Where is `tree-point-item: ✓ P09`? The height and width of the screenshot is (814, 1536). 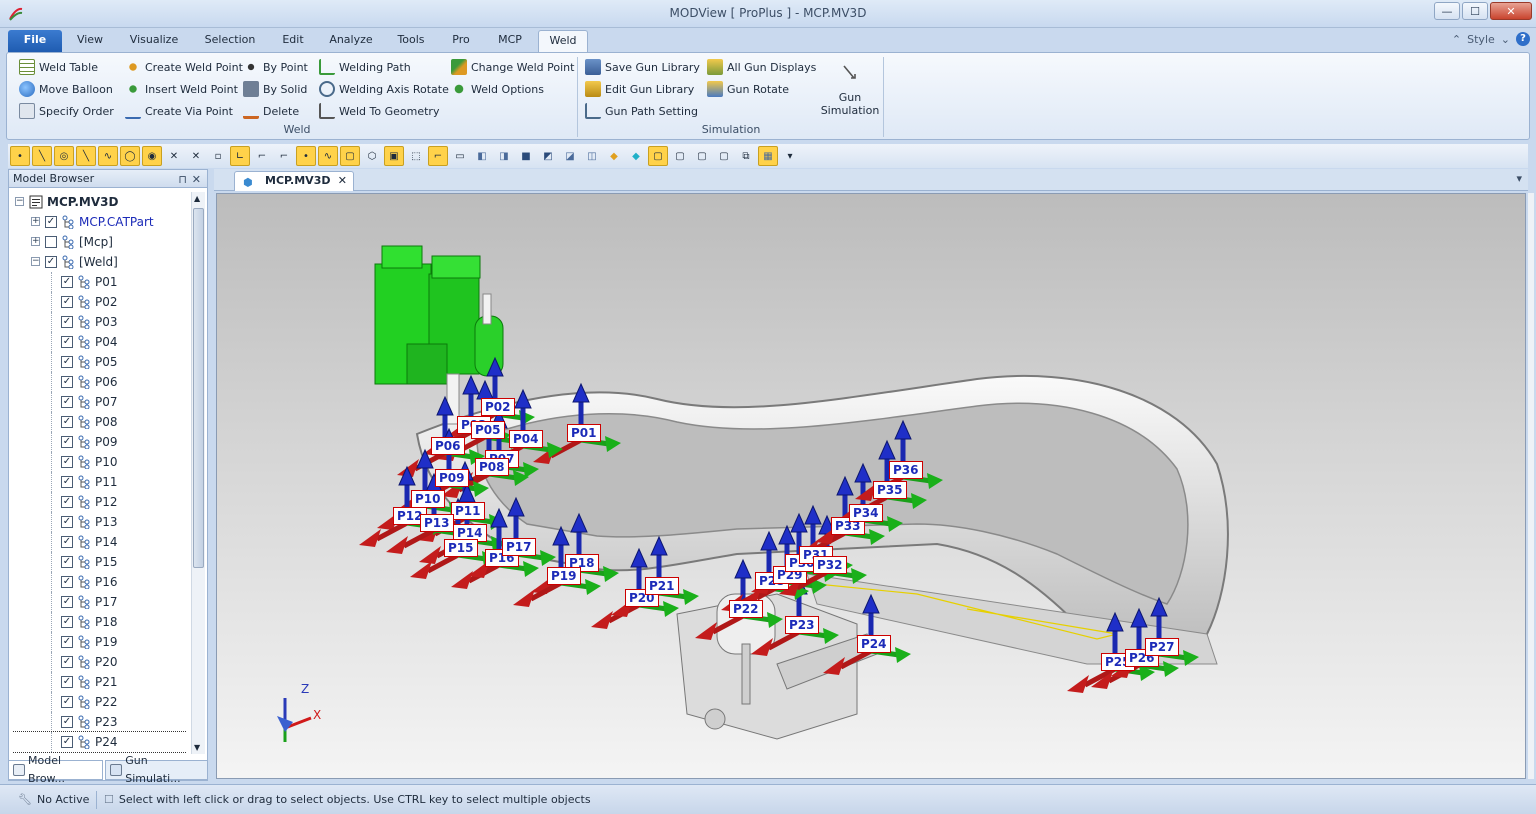
tree-point-item: ✓ P09 is located at coordinates (100, 442).